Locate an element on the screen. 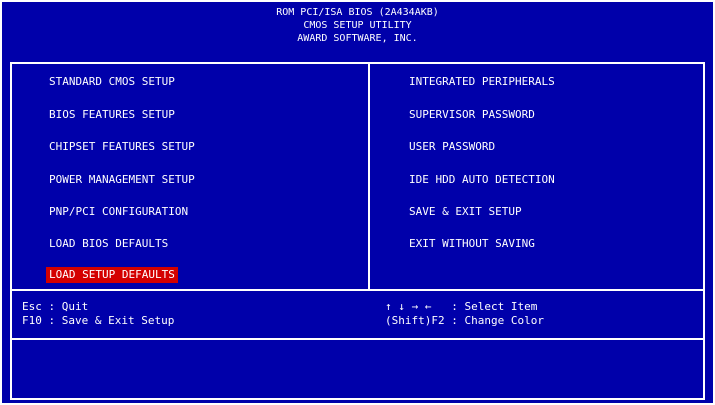 This screenshot has width=715, height=405. item-description-area is located at coordinates (357, 369).